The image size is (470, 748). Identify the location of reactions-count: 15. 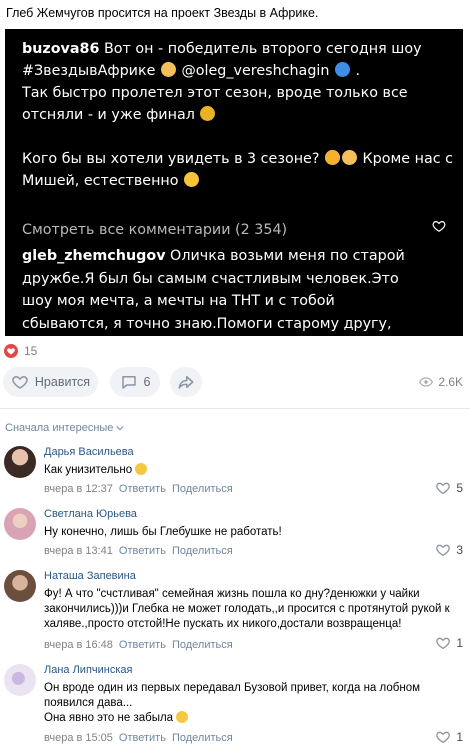
(31, 351).